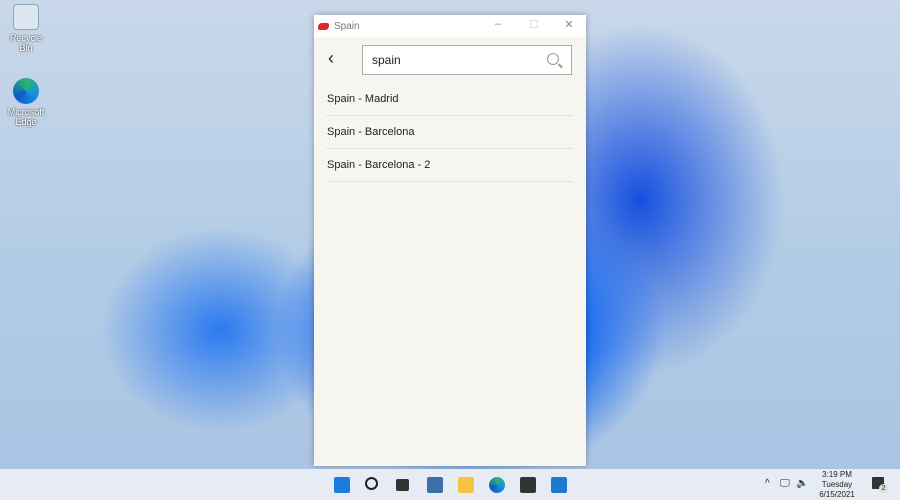 The width and height of the screenshot is (900, 500). I want to click on date: 6/15/2021, so click(837, 494).